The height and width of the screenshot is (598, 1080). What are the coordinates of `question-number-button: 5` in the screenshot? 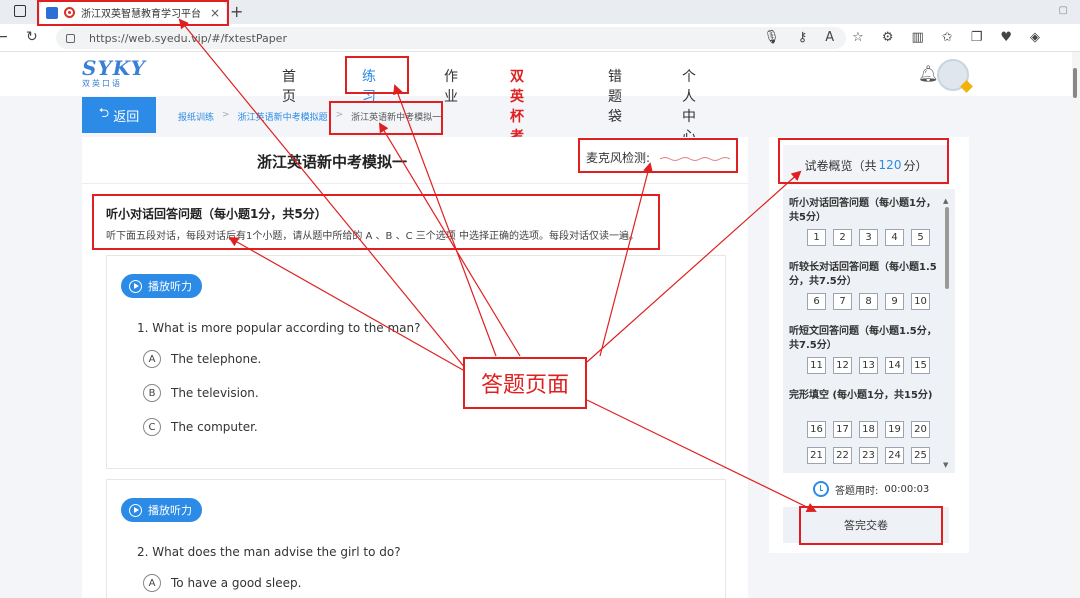 It's located at (920, 237).